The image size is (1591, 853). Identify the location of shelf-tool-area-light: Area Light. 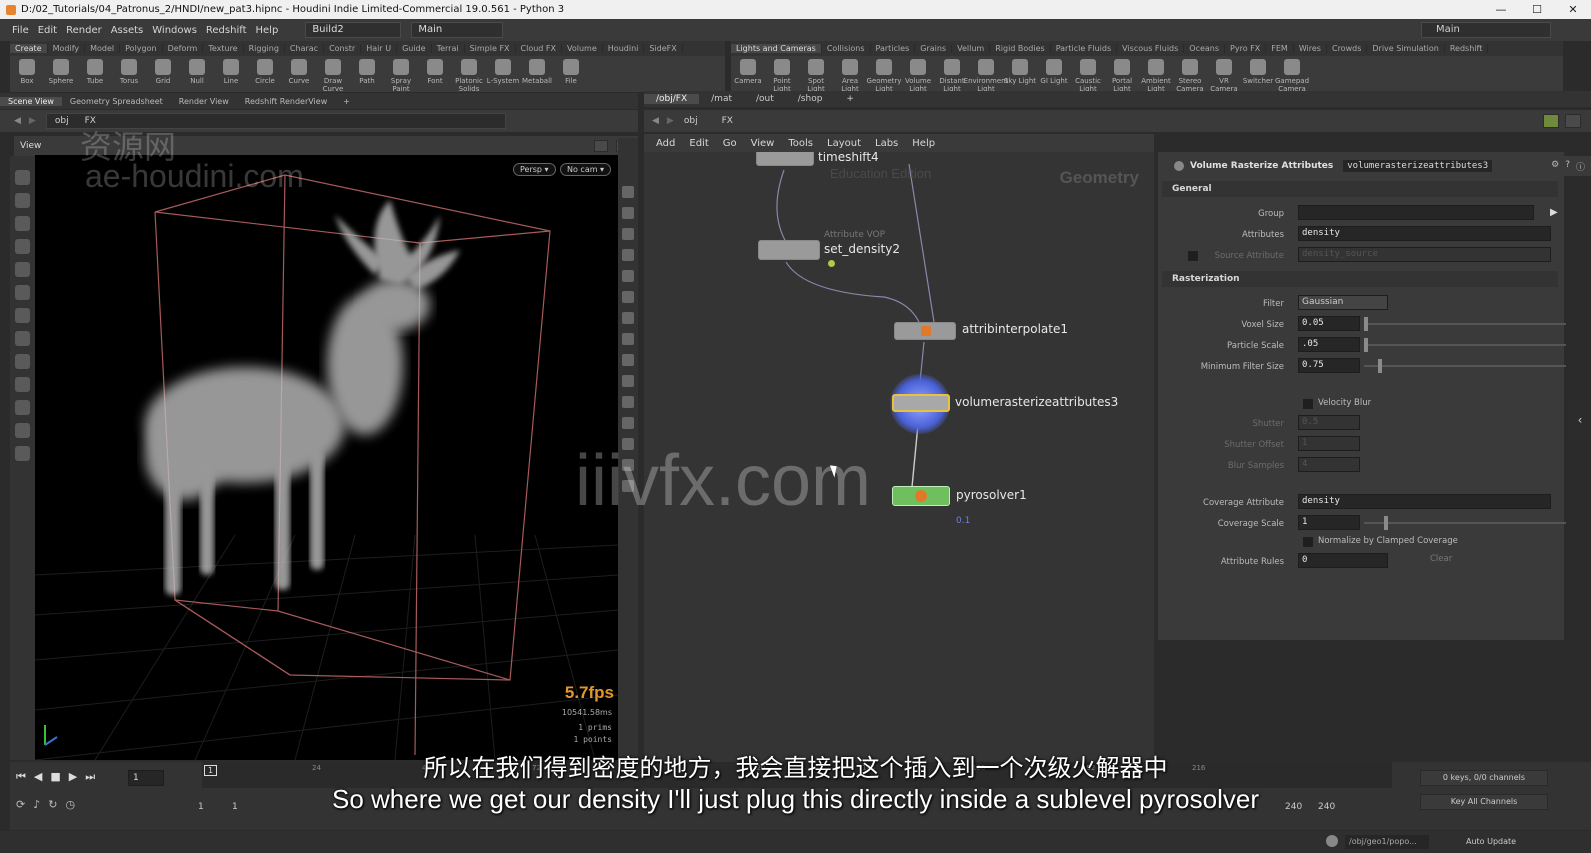
(850, 74).